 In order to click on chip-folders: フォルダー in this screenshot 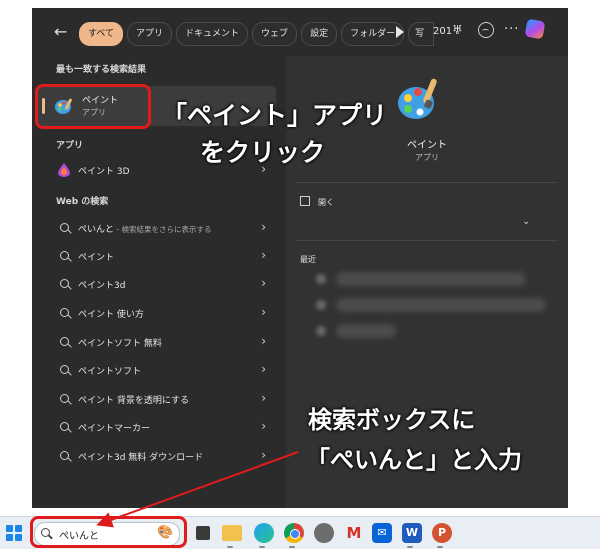, I will do `click(373, 34)`.